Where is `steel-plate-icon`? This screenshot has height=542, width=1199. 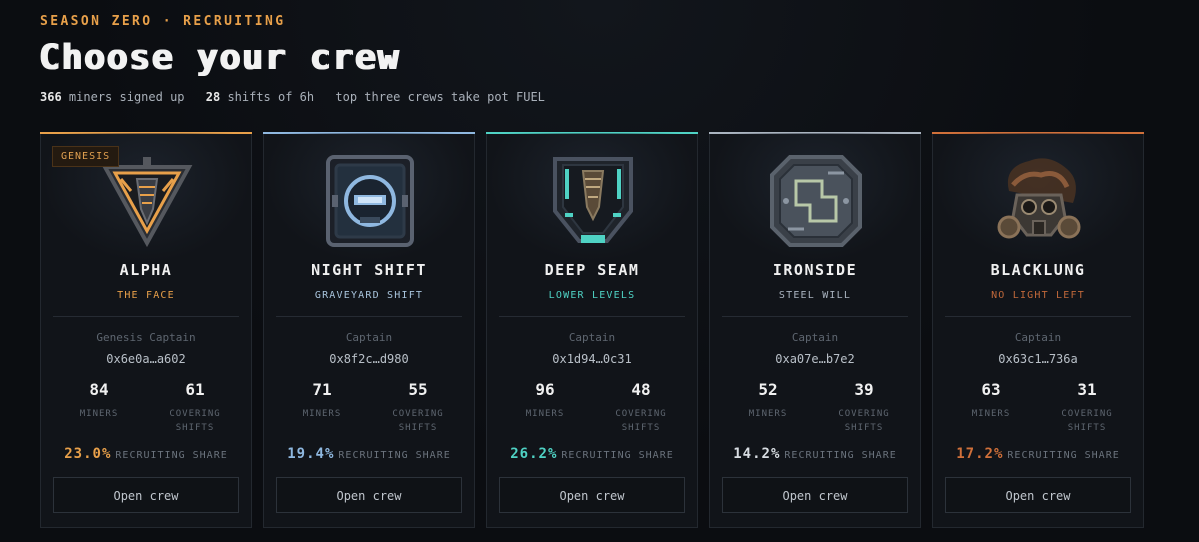 steel-plate-icon is located at coordinates (816, 201).